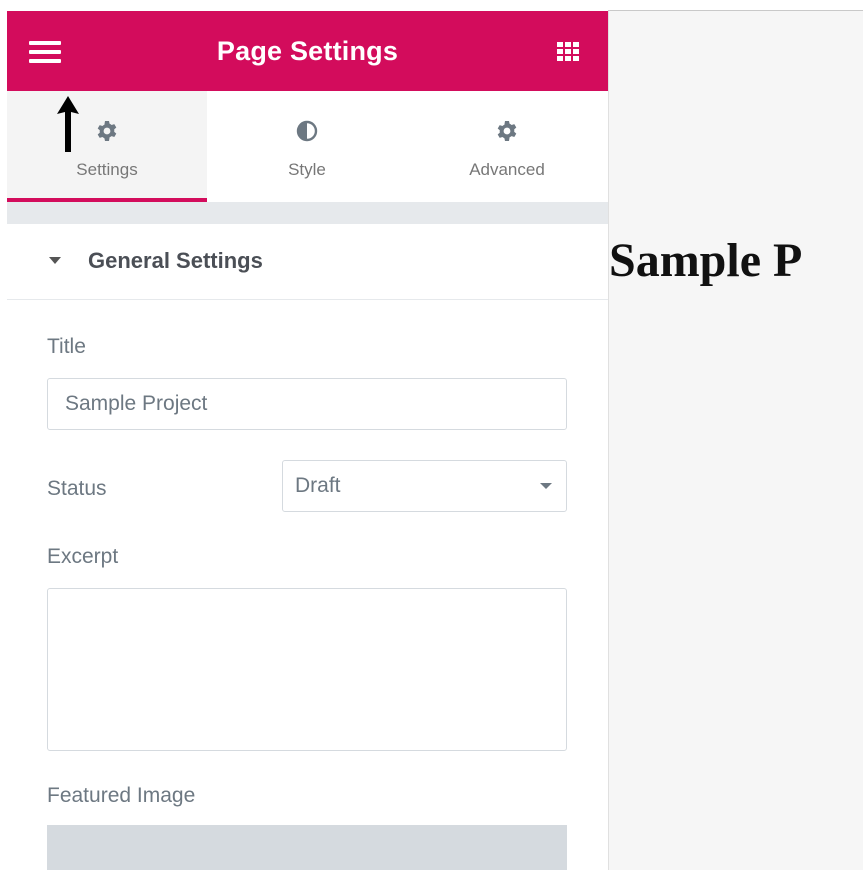 The width and height of the screenshot is (863, 870). I want to click on general-settings-section-toggle: General Settings, so click(307, 262).